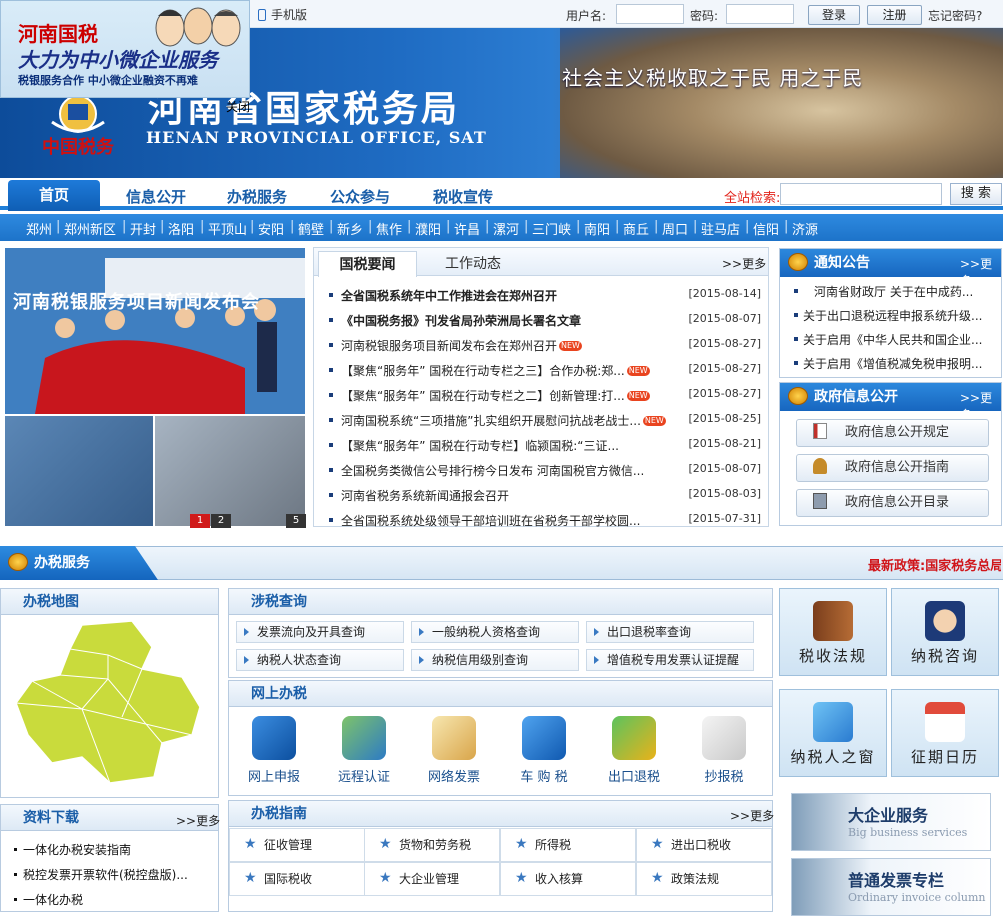  Describe the element at coordinates (833, 632) in the screenshot. I see `tile-1: 税收法规` at that location.